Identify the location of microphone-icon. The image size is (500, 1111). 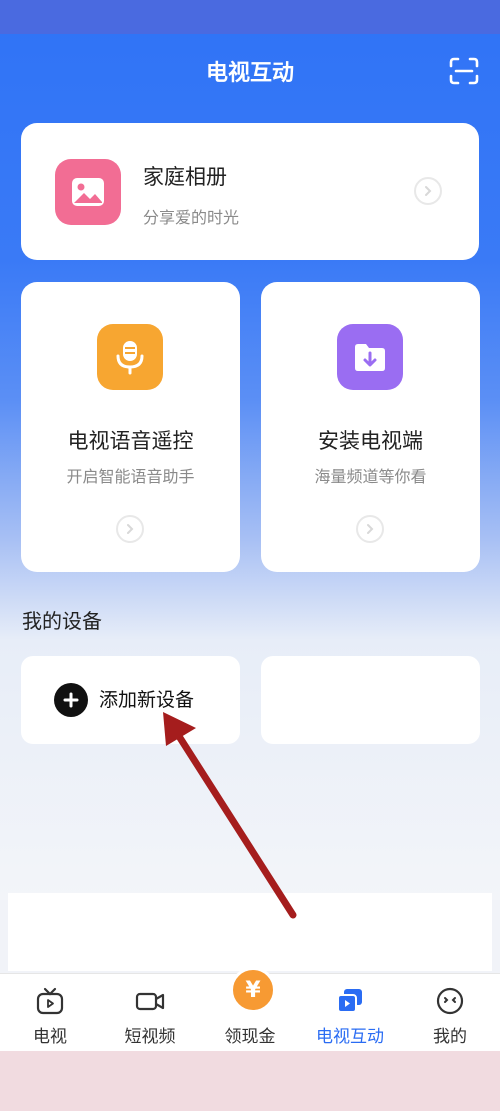
(130, 357).